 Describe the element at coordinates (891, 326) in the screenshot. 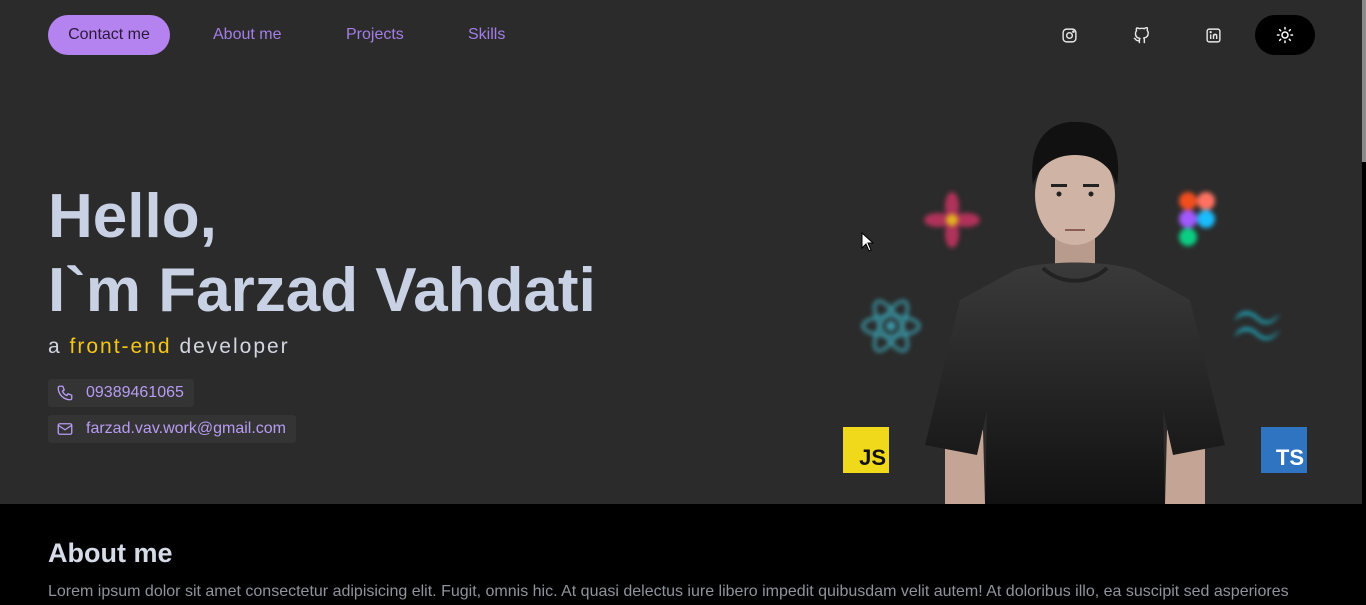

I see `react-icon` at that location.